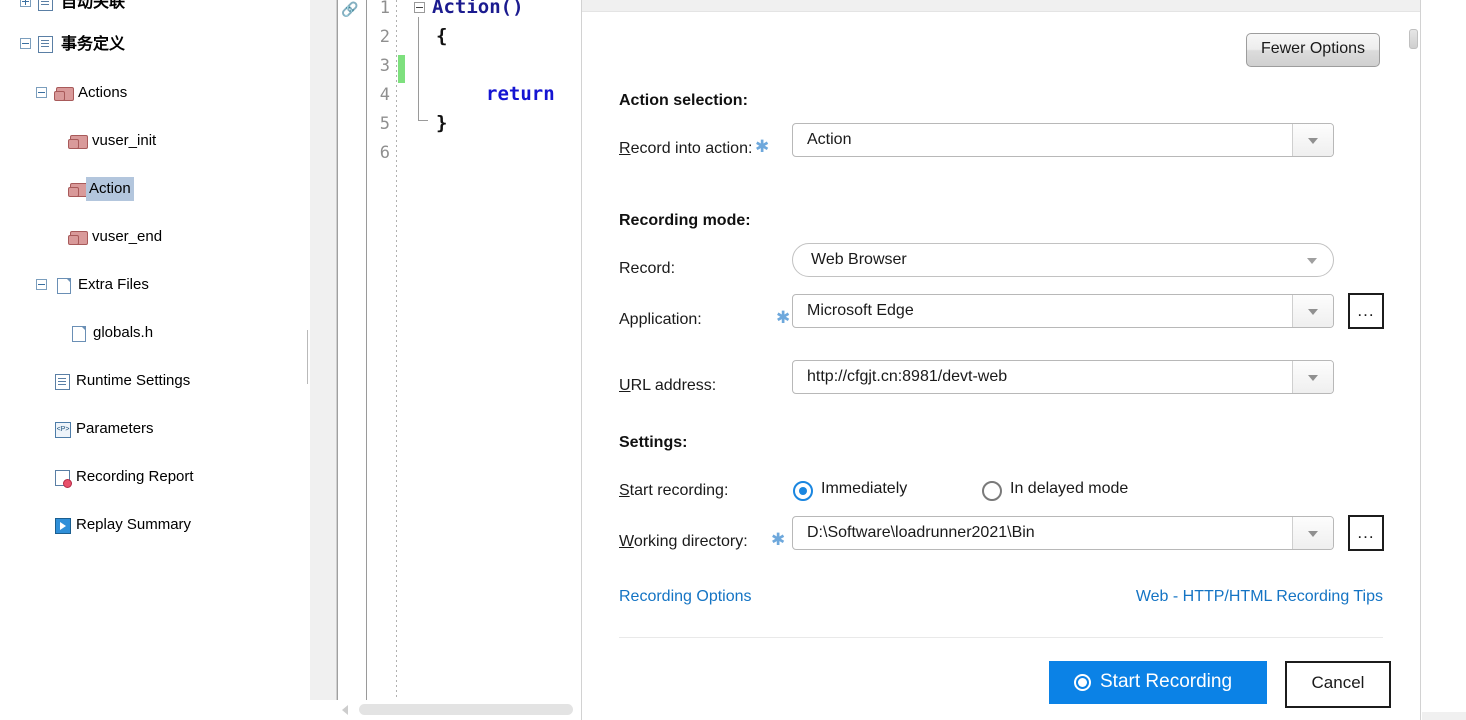  I want to click on tree-item-parameters: <P> Parameters, so click(154, 429).